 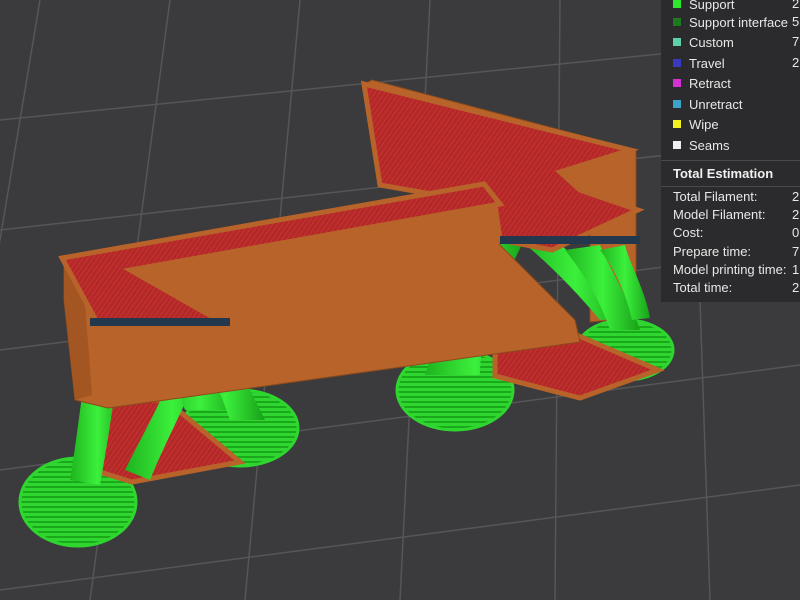 I want to click on legend-item-custom: Custom, so click(x=697, y=42).